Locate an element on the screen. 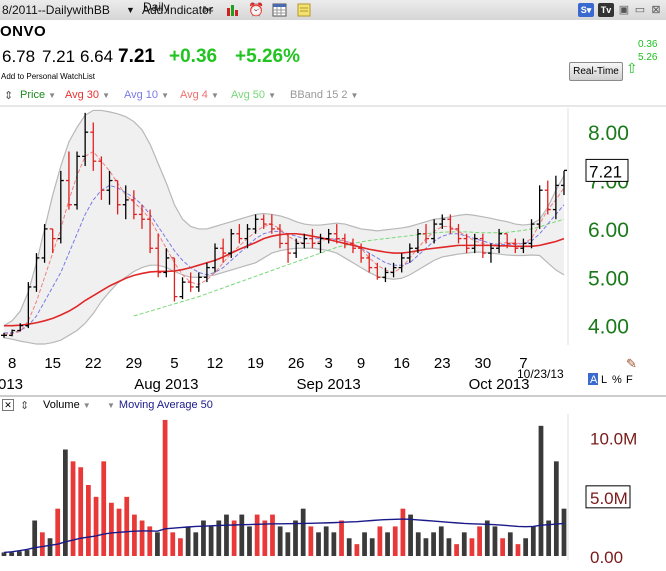 The width and height of the screenshot is (666, 571). price-tick-label: 8.00 is located at coordinates (608, 133).